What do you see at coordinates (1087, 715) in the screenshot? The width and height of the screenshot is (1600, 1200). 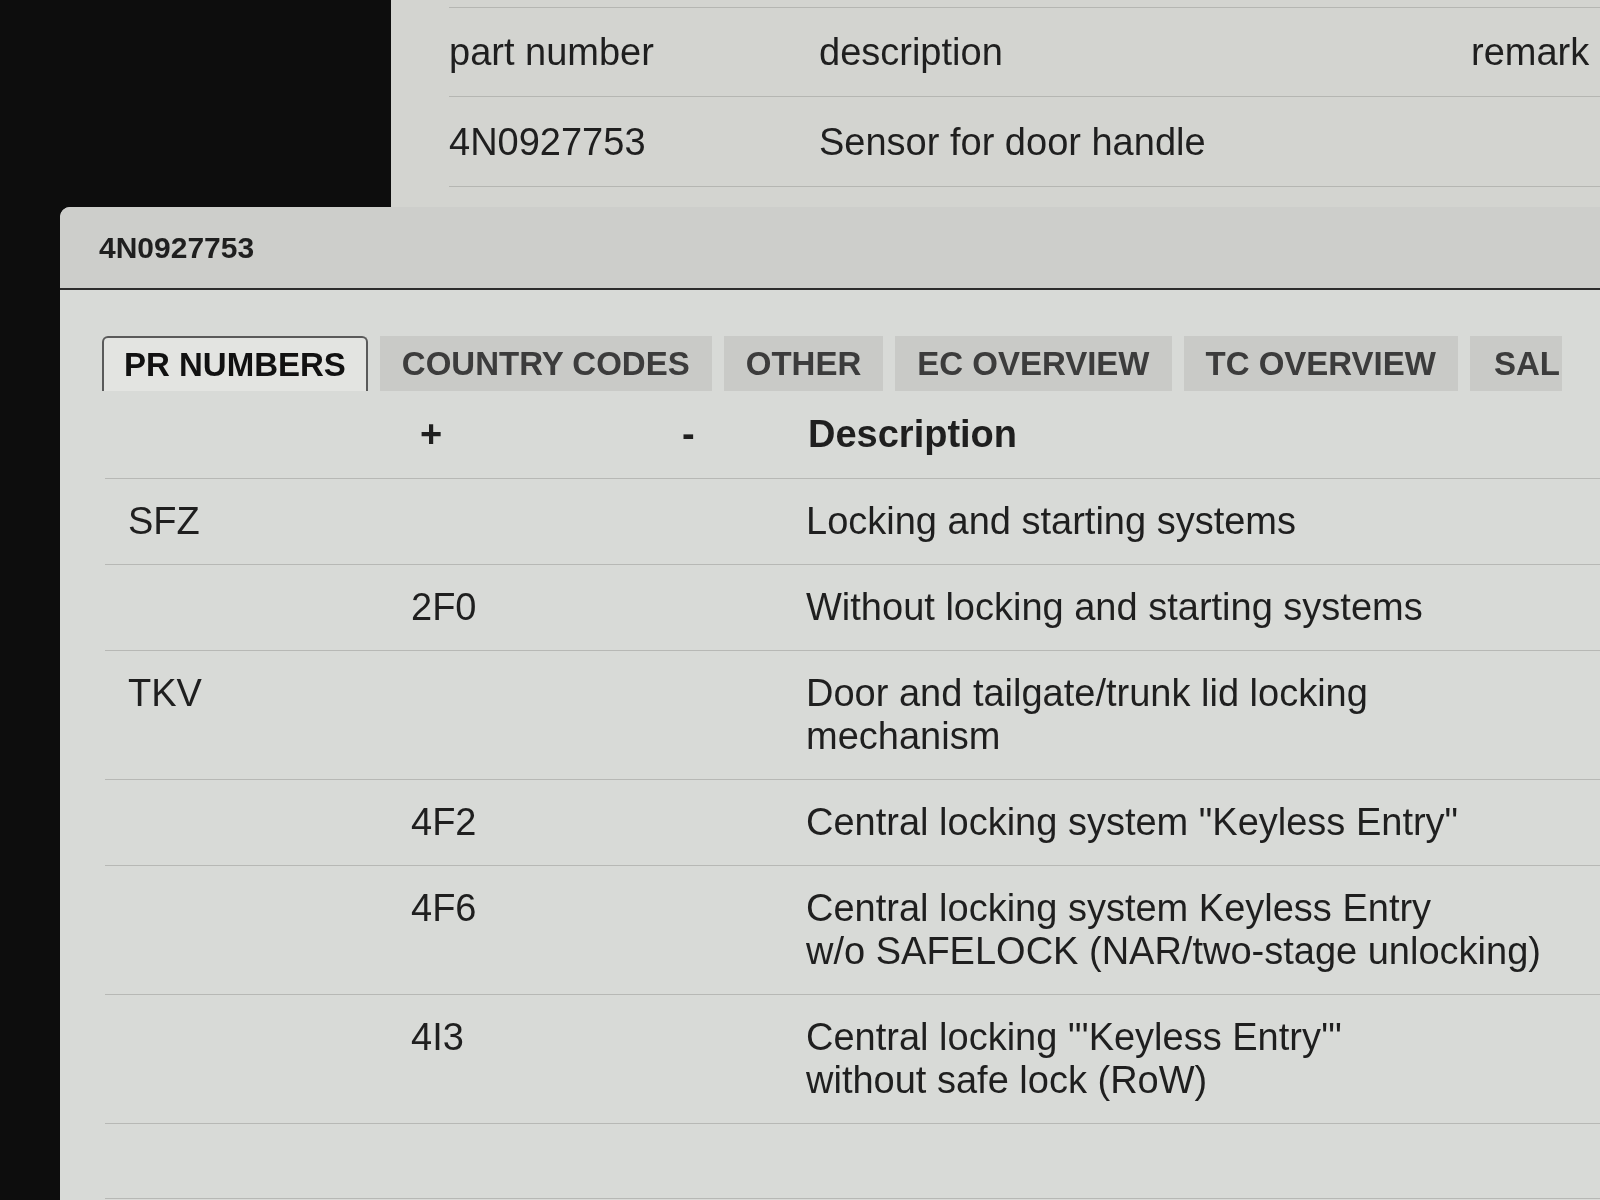 I see `table-cell: Door and tailgate/trunk lid locking mechanism` at bounding box center [1087, 715].